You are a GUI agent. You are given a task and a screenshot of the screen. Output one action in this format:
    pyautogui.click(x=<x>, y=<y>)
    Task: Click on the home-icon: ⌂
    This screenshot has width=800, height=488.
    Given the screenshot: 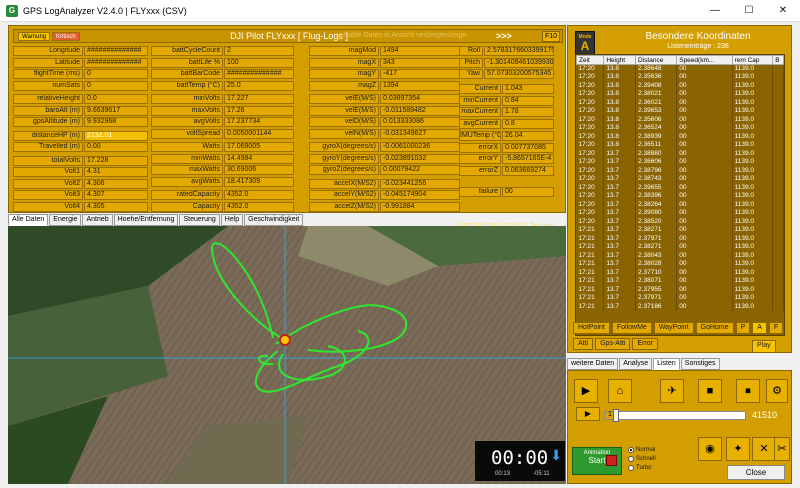 What is the action you would take?
    pyautogui.click(x=620, y=391)
    